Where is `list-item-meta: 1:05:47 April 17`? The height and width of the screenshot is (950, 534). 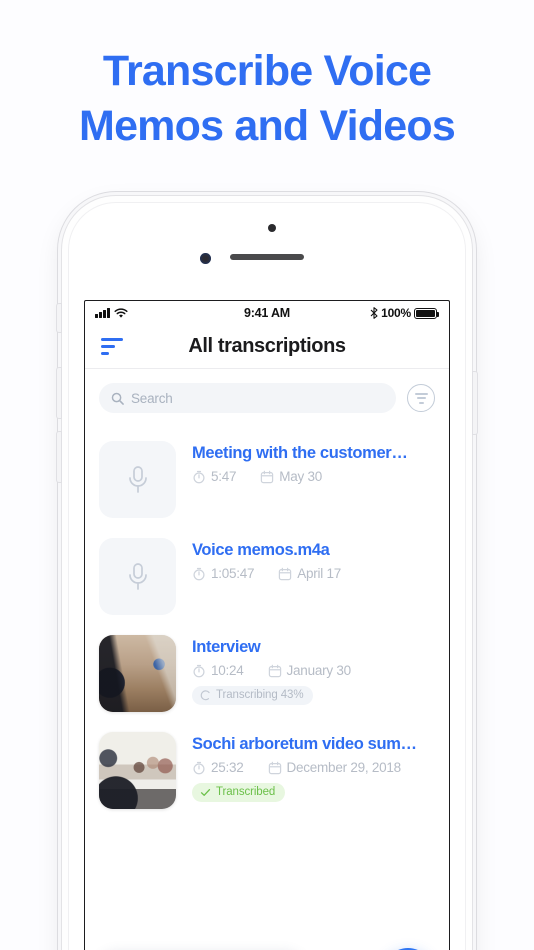
list-item-meta: 1:05:47 April 17 is located at coordinates (313, 573).